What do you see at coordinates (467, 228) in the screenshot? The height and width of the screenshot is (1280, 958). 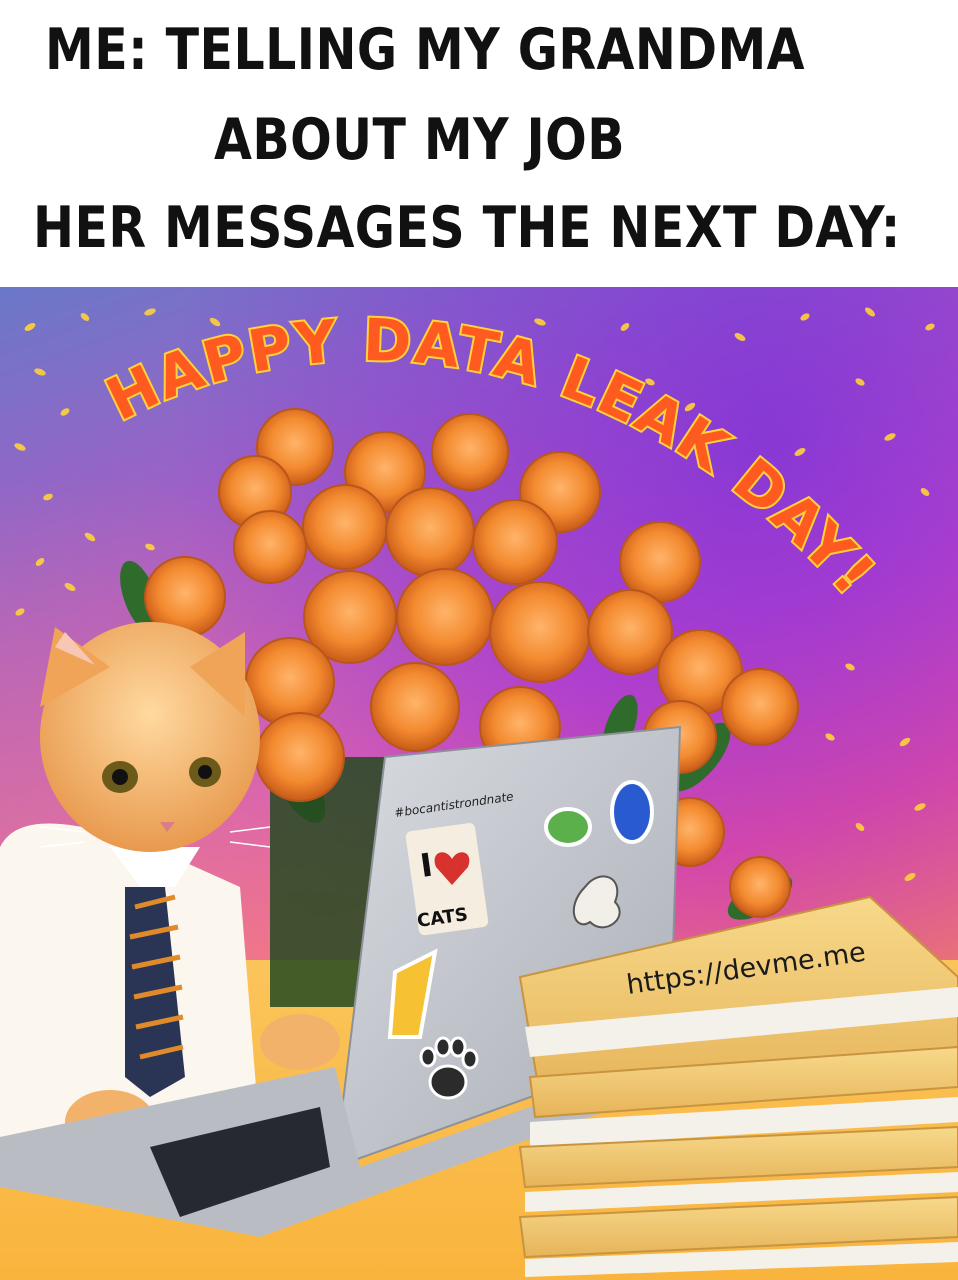 I see `caption-line-3: HER MESSAGES THE NEXT DAY:` at bounding box center [467, 228].